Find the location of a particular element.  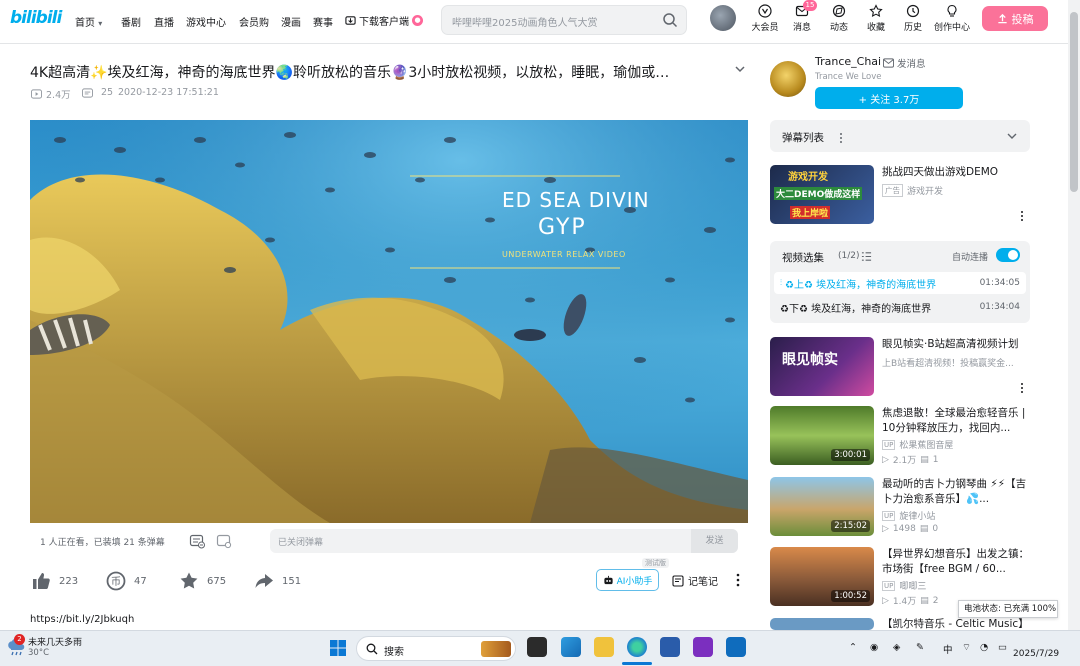

favorite-button: 675 is located at coordinates (202, 581).